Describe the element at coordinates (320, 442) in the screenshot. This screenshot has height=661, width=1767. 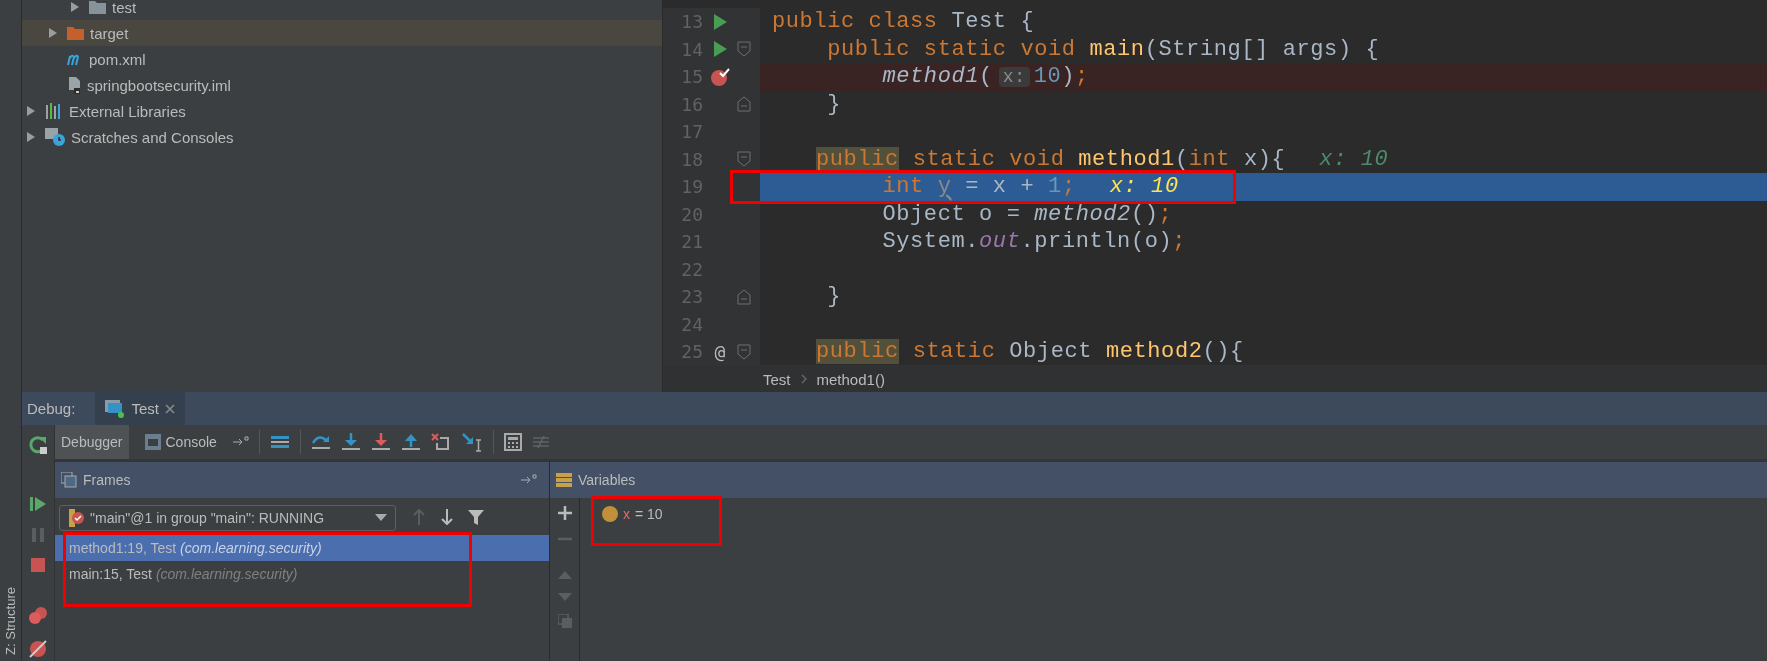
I see `step-over-icon` at that location.